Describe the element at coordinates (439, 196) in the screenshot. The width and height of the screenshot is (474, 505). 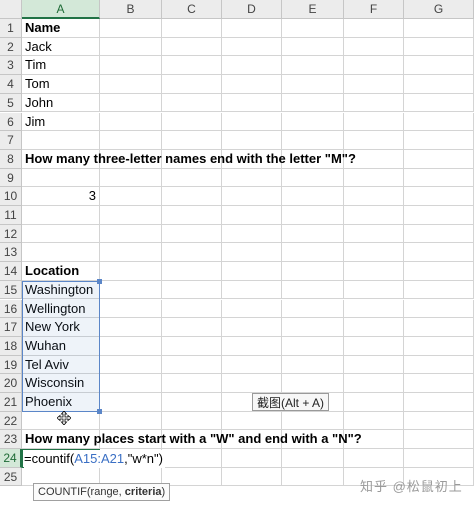
I see `cell-g10` at that location.